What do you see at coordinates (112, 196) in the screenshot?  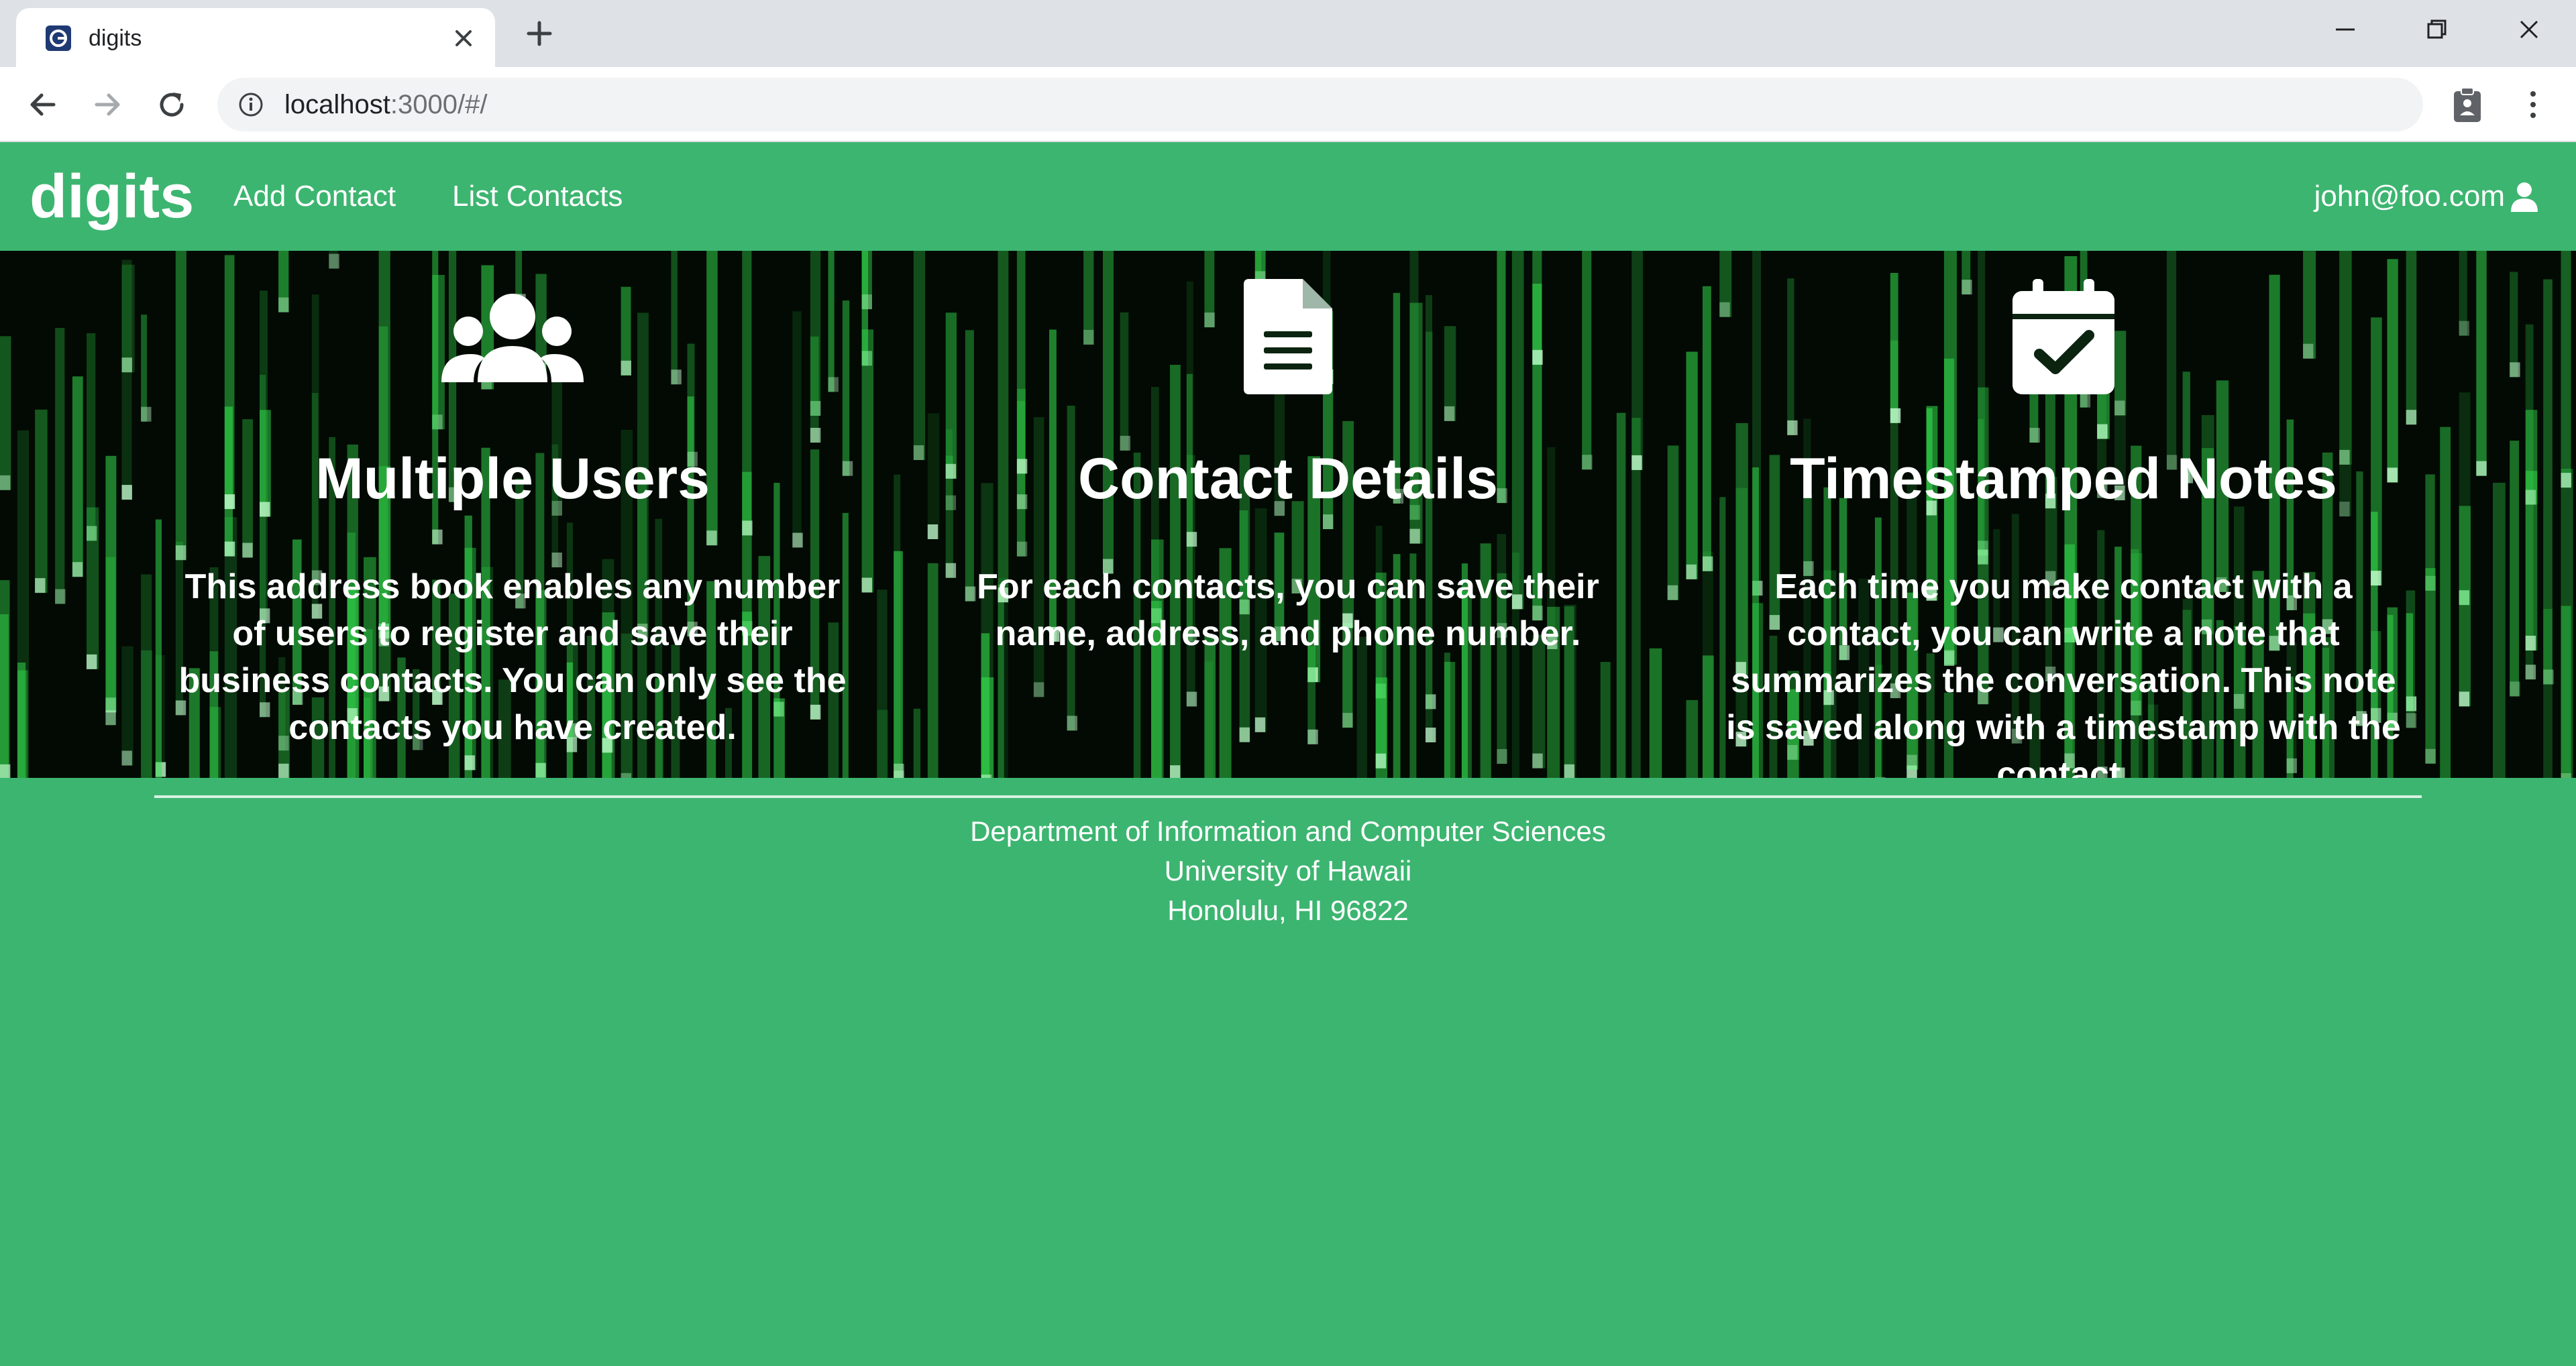 I see `brand-logo: digits` at bounding box center [112, 196].